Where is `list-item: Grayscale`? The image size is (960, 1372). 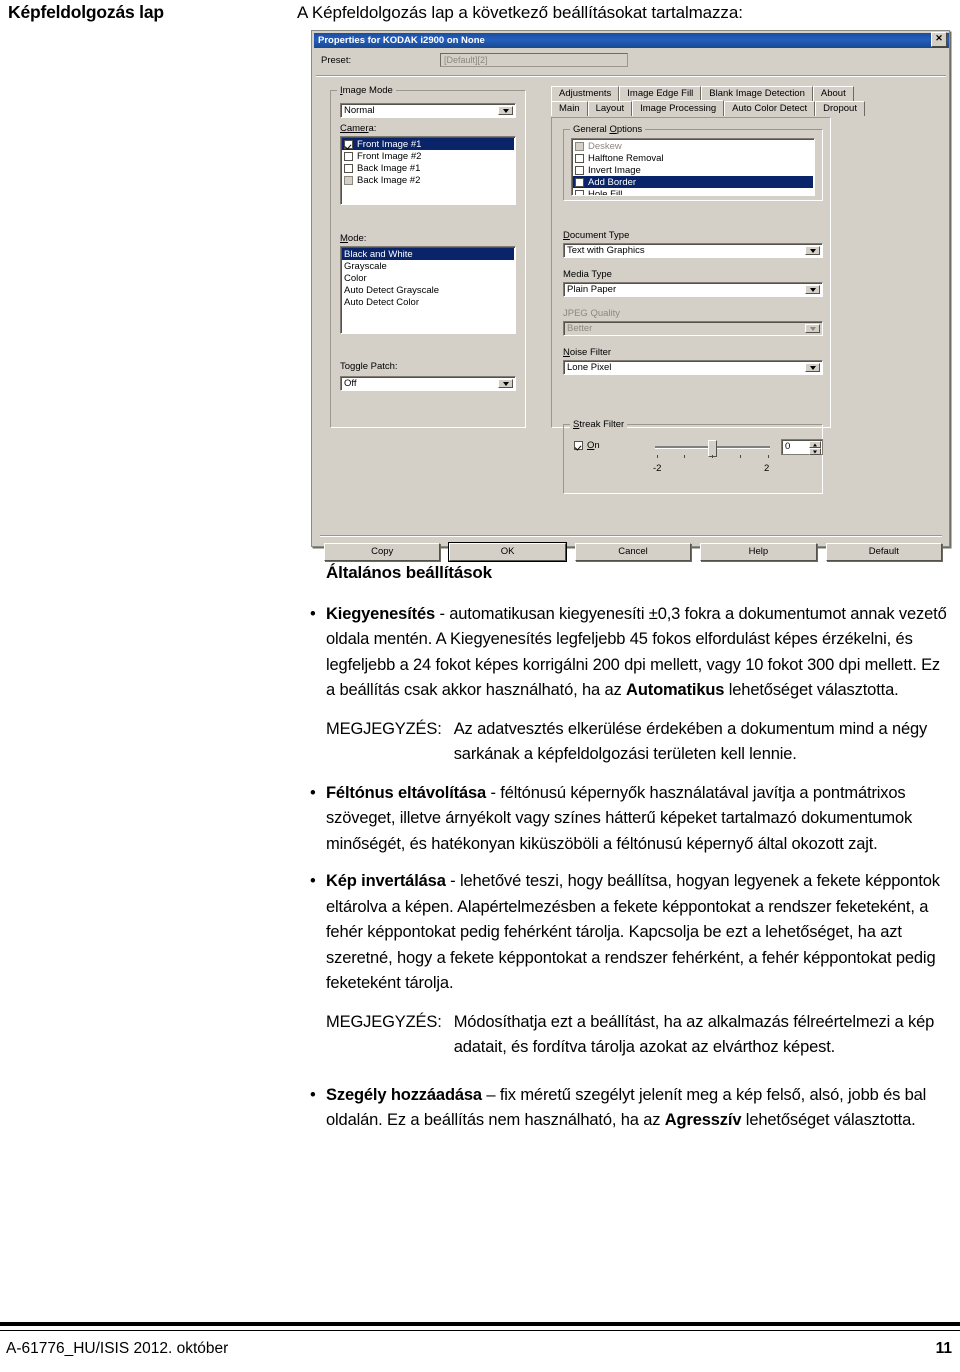 list-item: Grayscale is located at coordinates (428, 266).